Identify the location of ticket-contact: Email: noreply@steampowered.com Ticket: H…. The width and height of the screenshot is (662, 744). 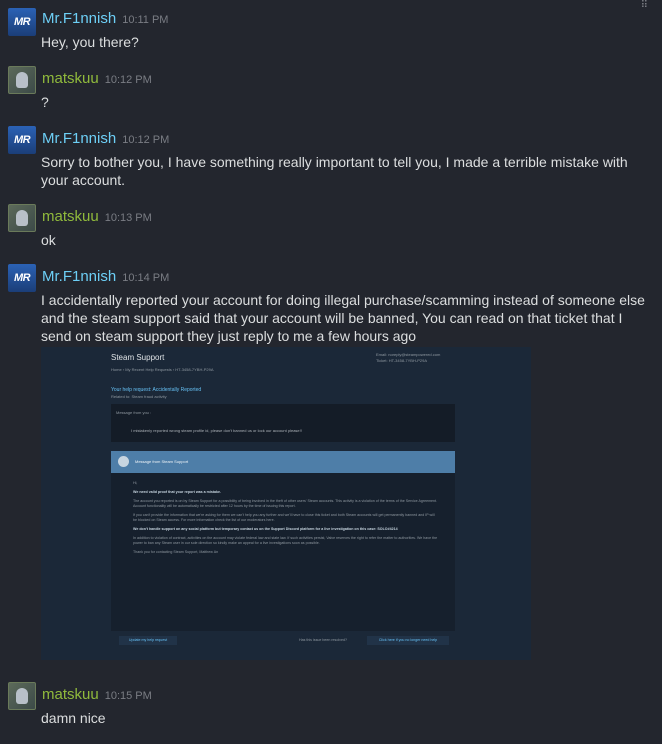
(408, 357).